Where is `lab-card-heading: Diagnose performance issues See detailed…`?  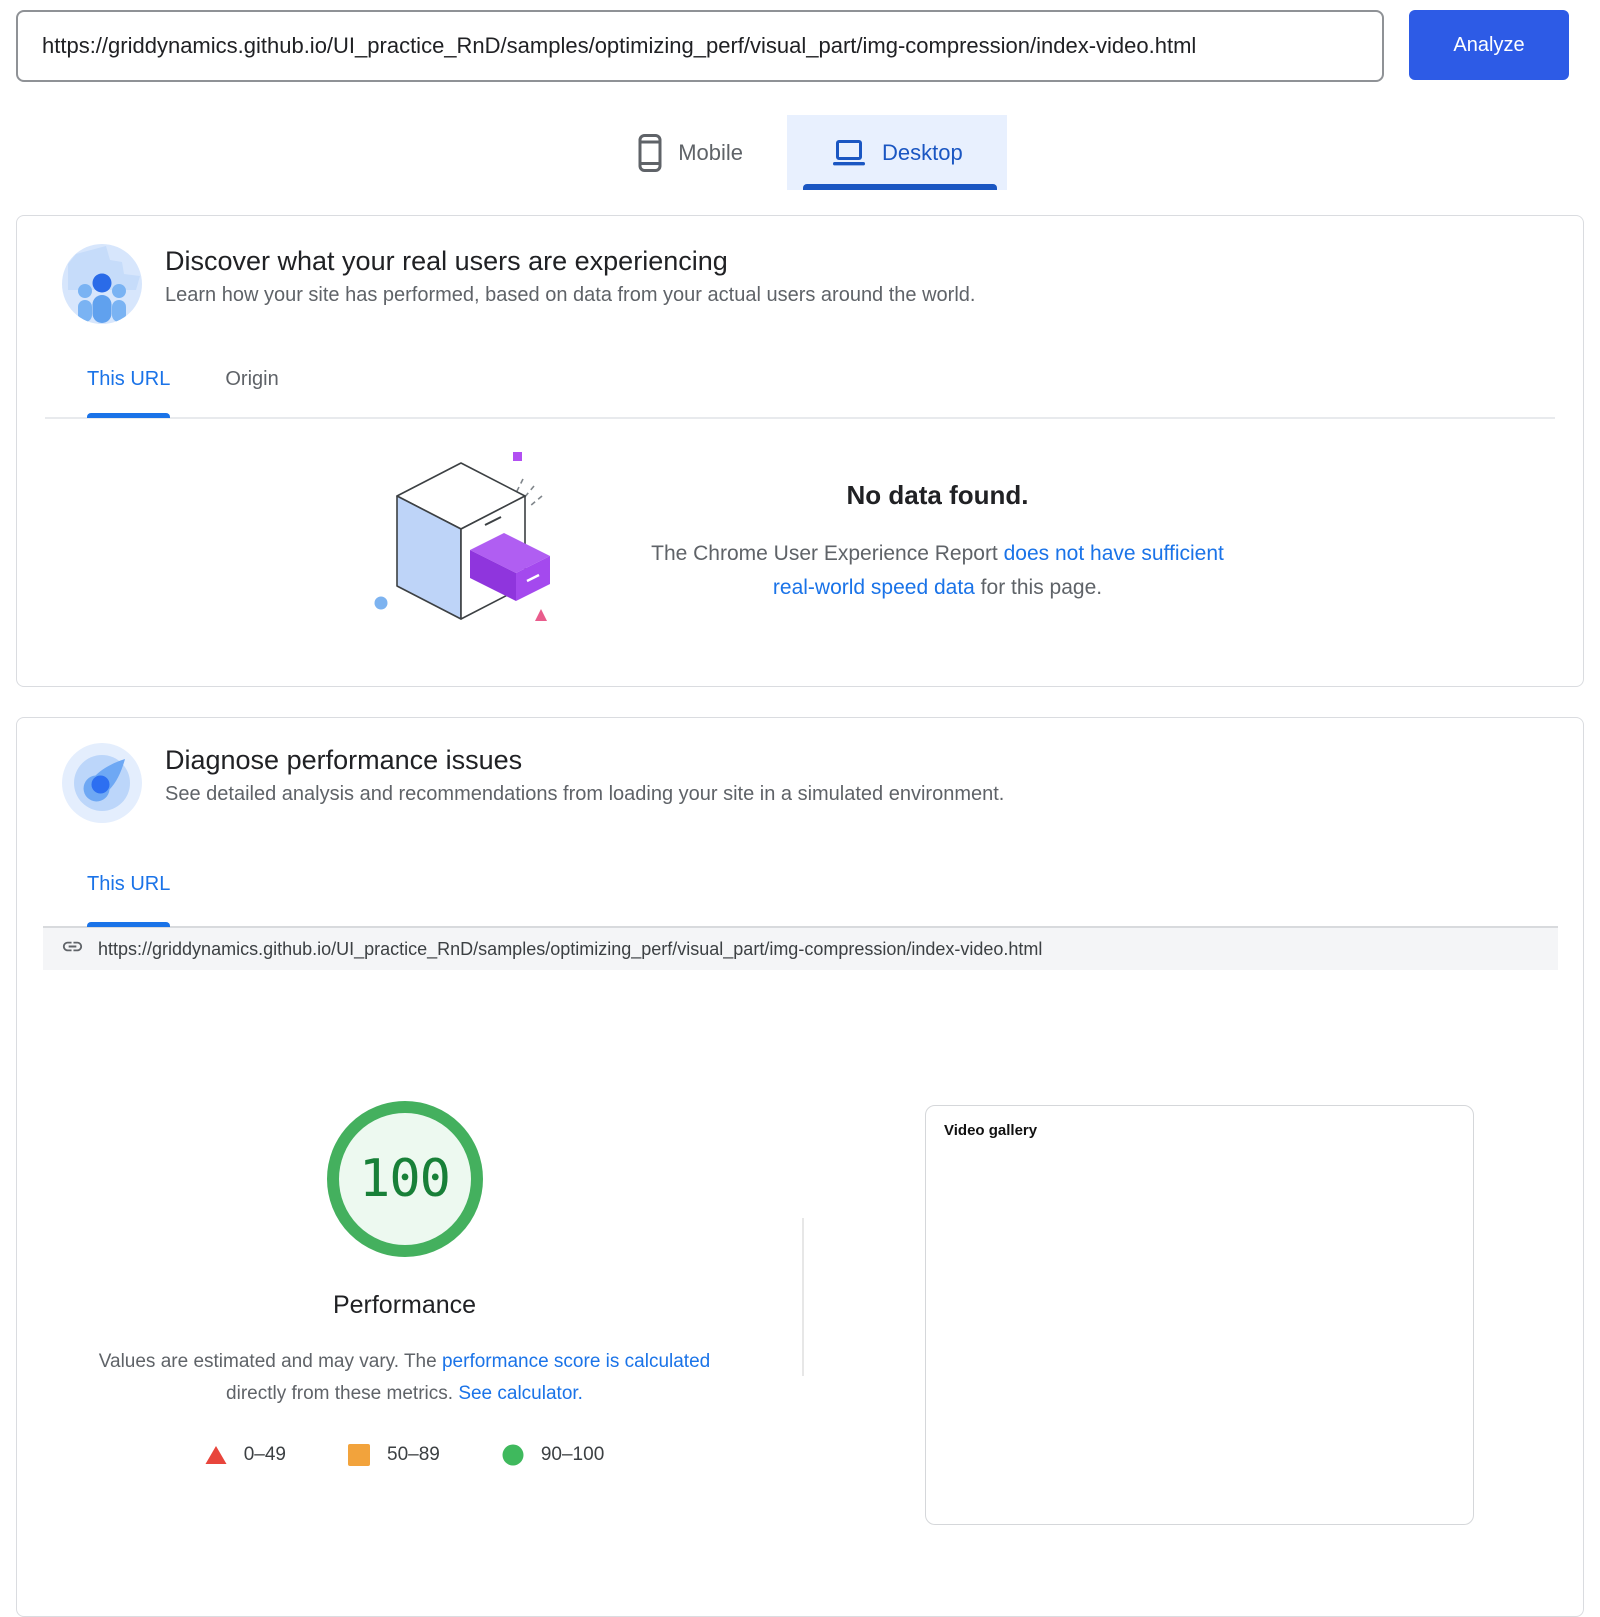 lab-card-heading: Diagnose performance issues See detailed… is located at coordinates (584, 774).